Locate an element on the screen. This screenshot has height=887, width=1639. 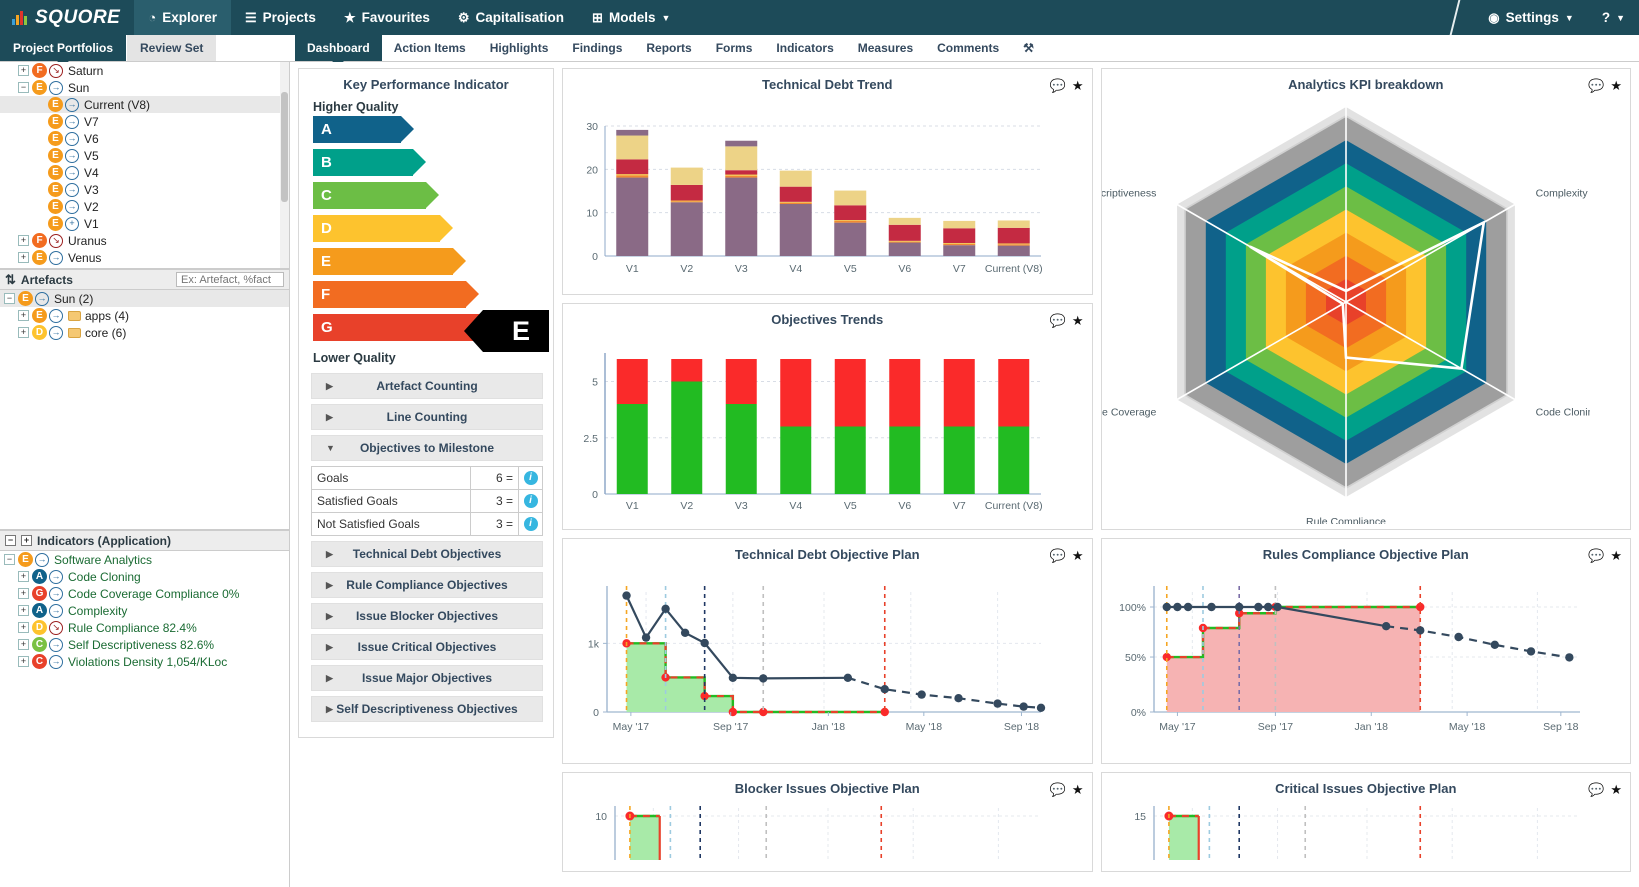
indicator-item-complexity: + A → Complexity is located at coordinates (144, 610).